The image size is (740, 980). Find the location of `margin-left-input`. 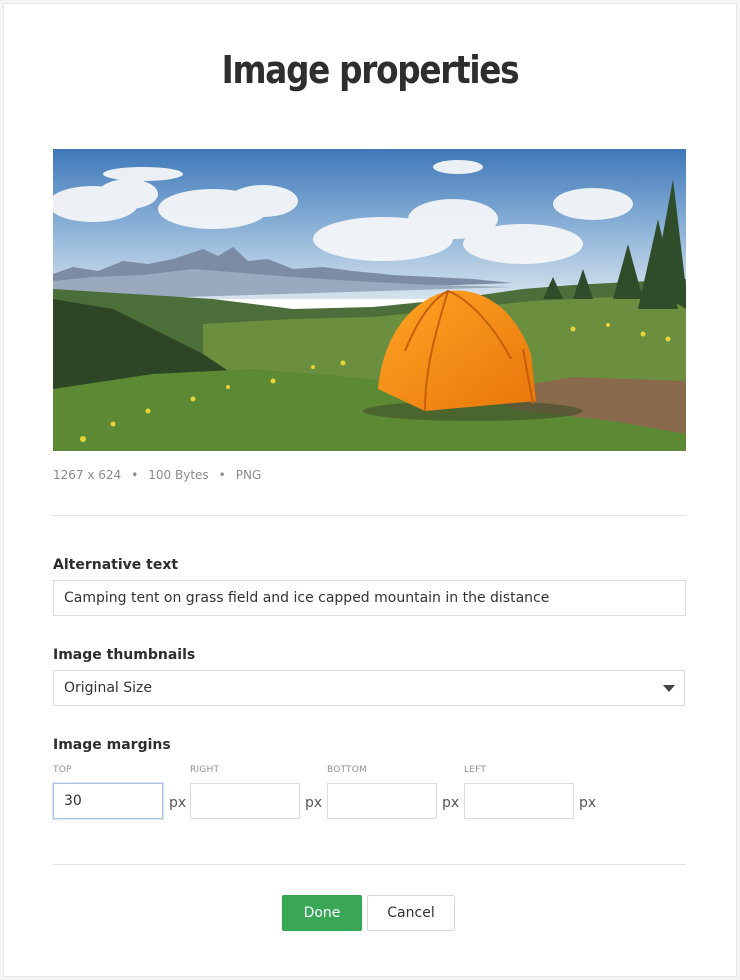

margin-left-input is located at coordinates (519, 801).